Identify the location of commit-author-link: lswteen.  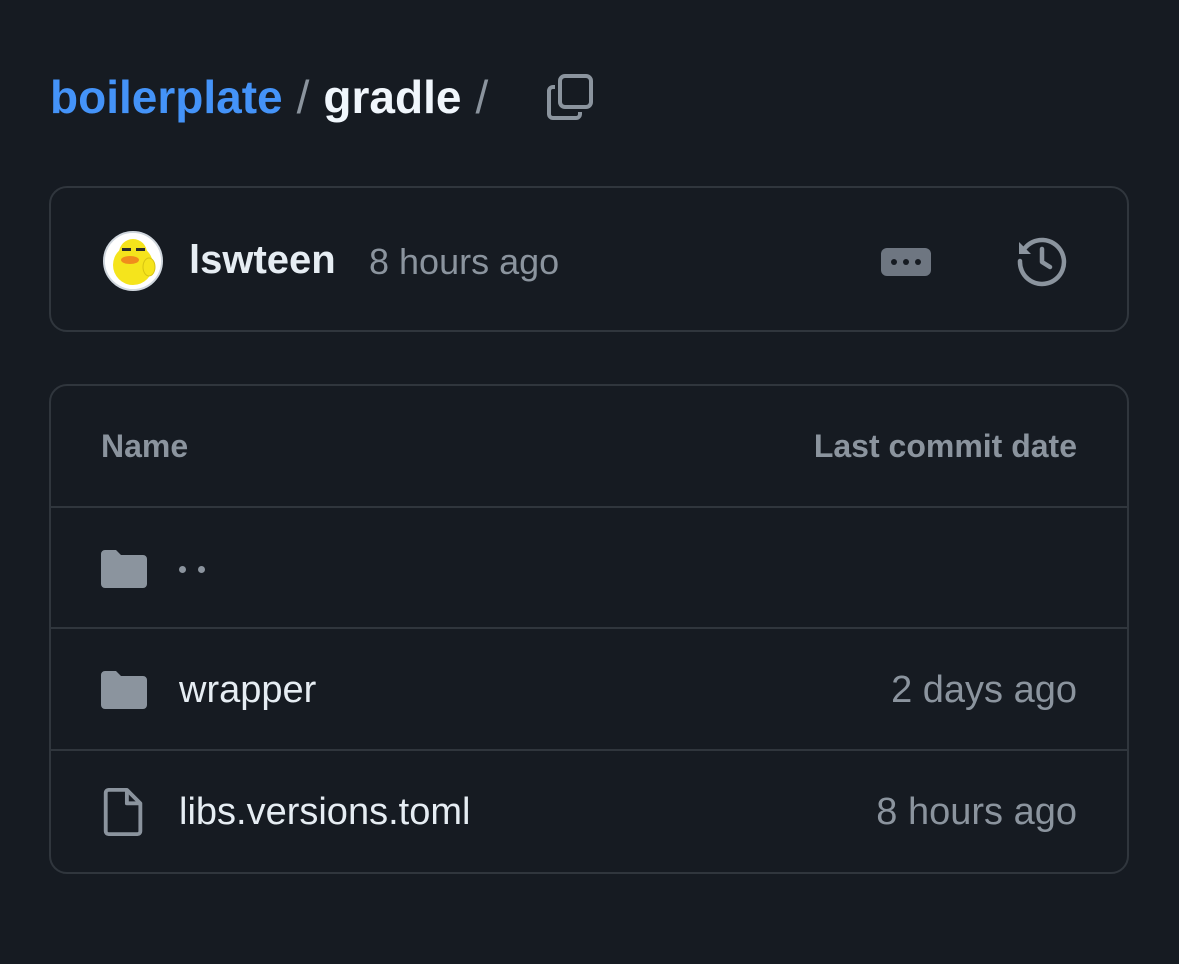
(262, 260).